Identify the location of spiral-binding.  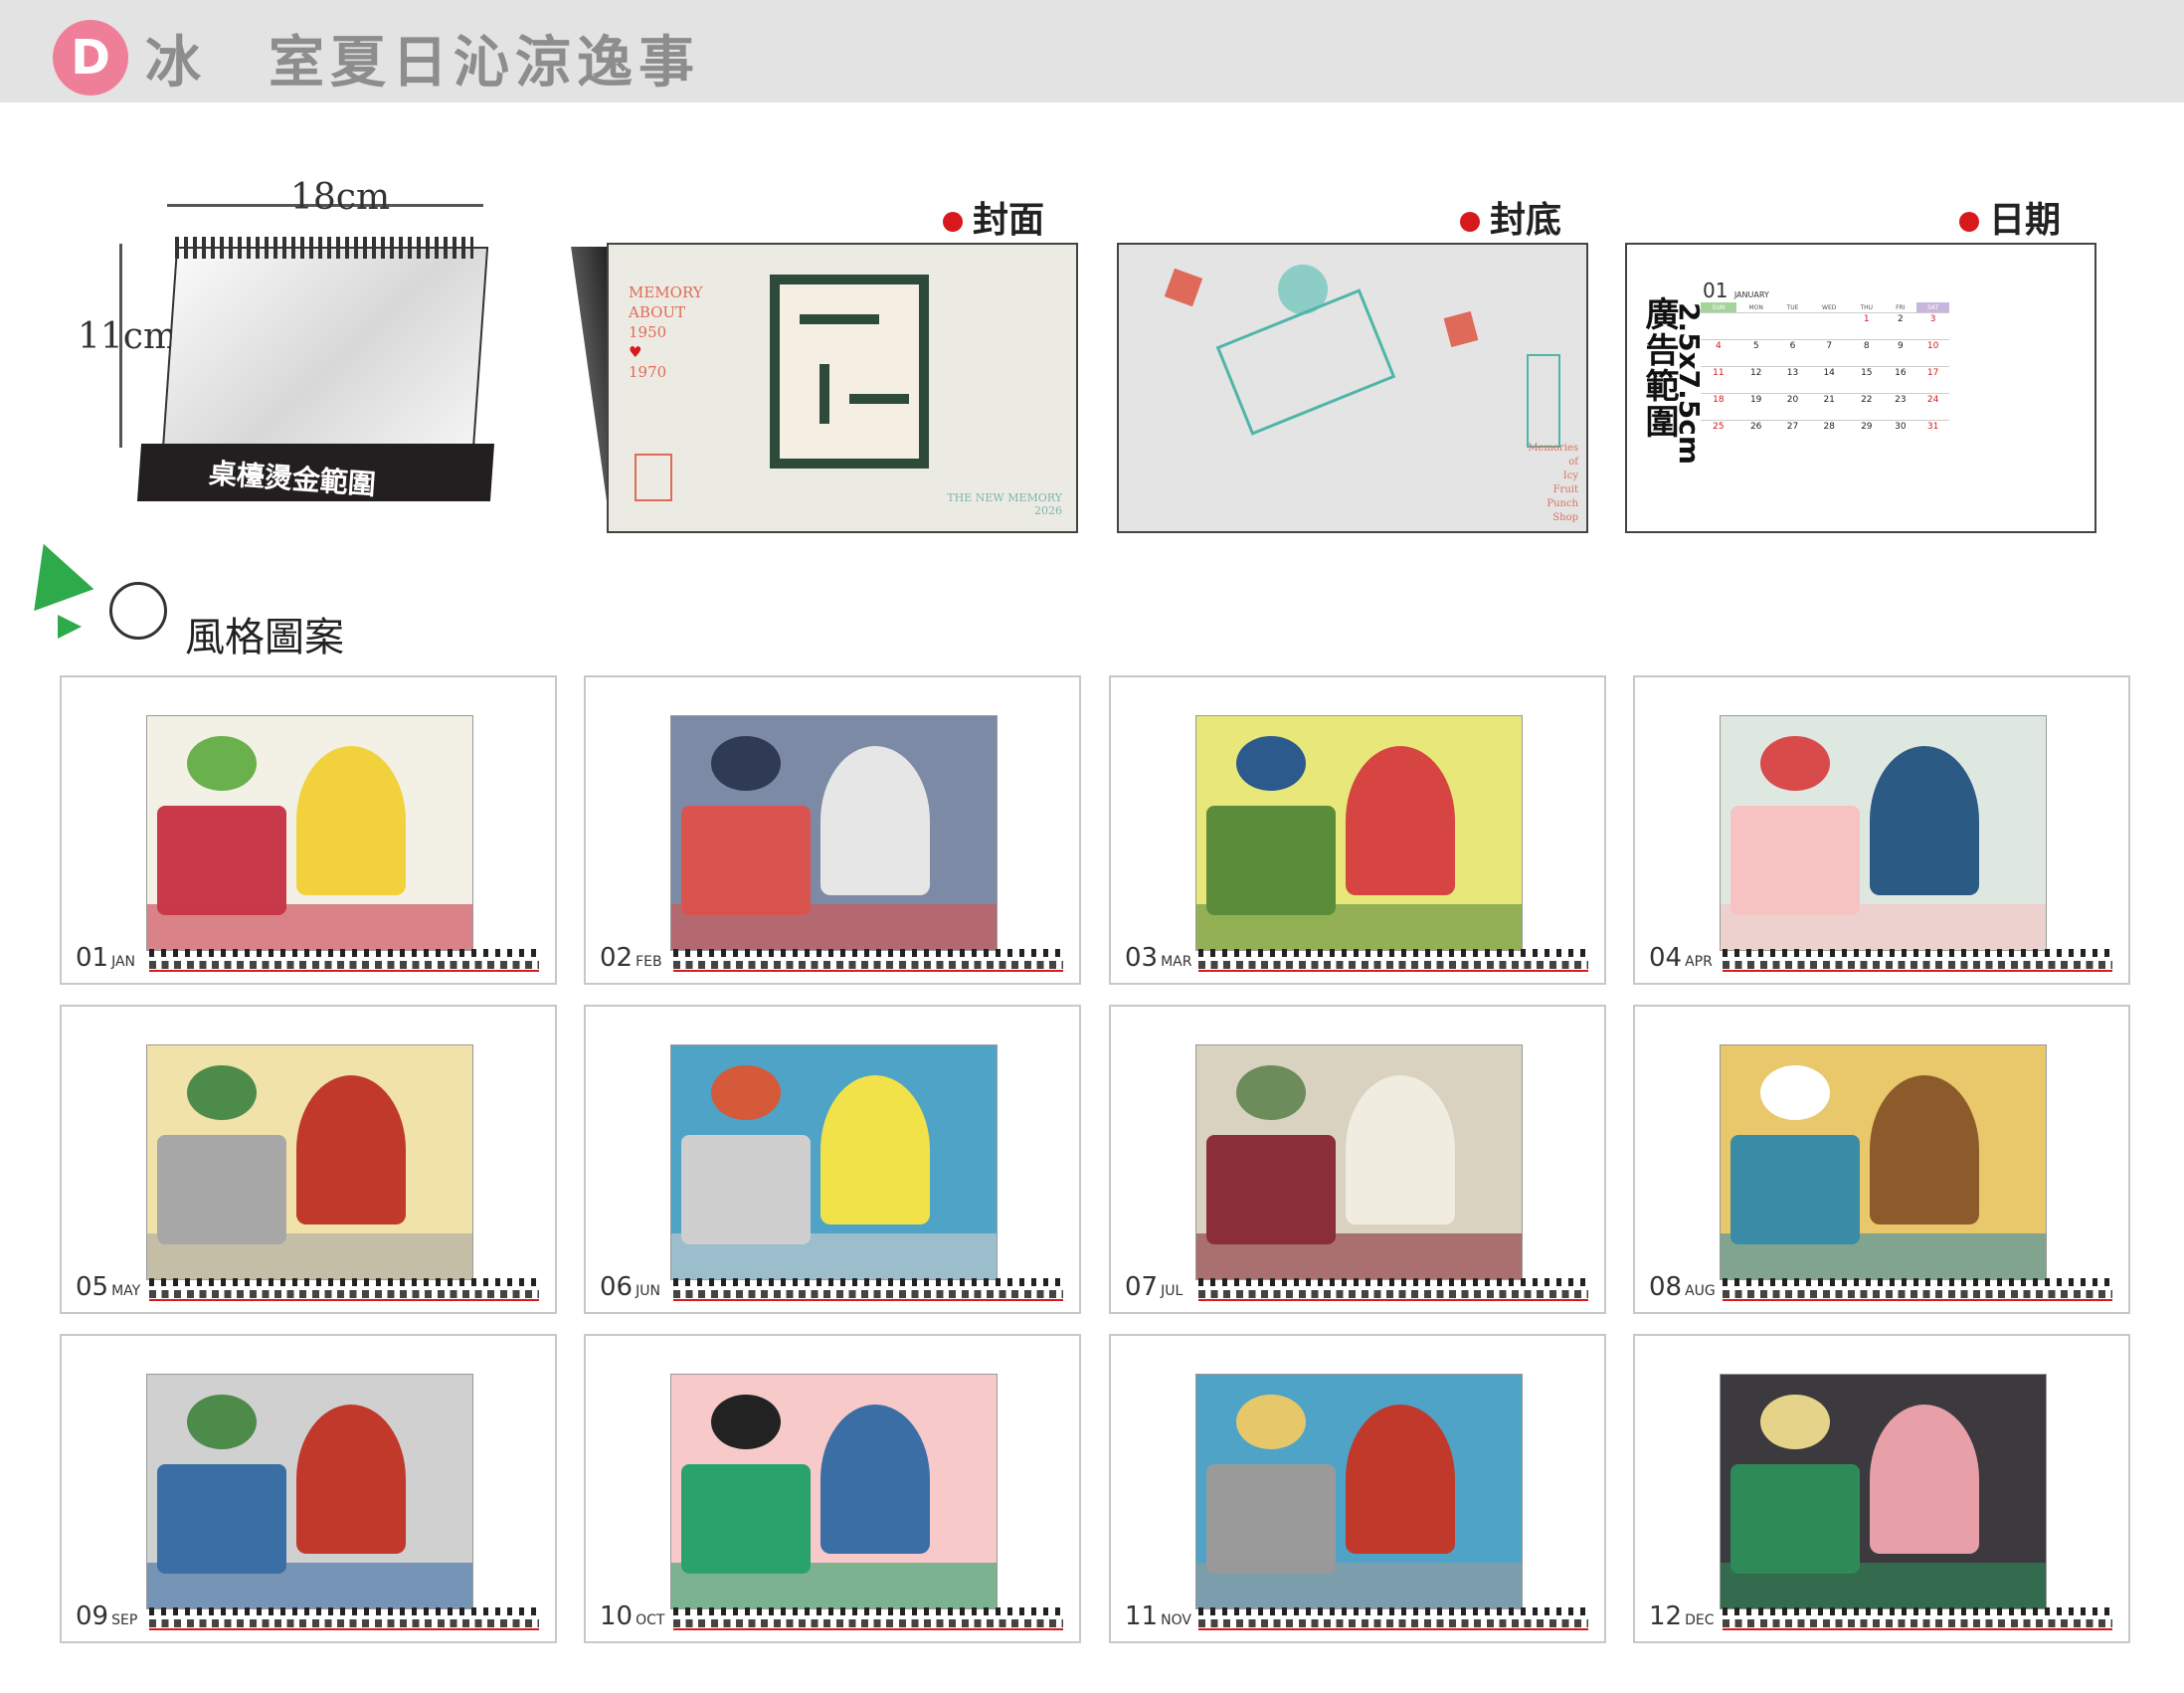
(324, 248).